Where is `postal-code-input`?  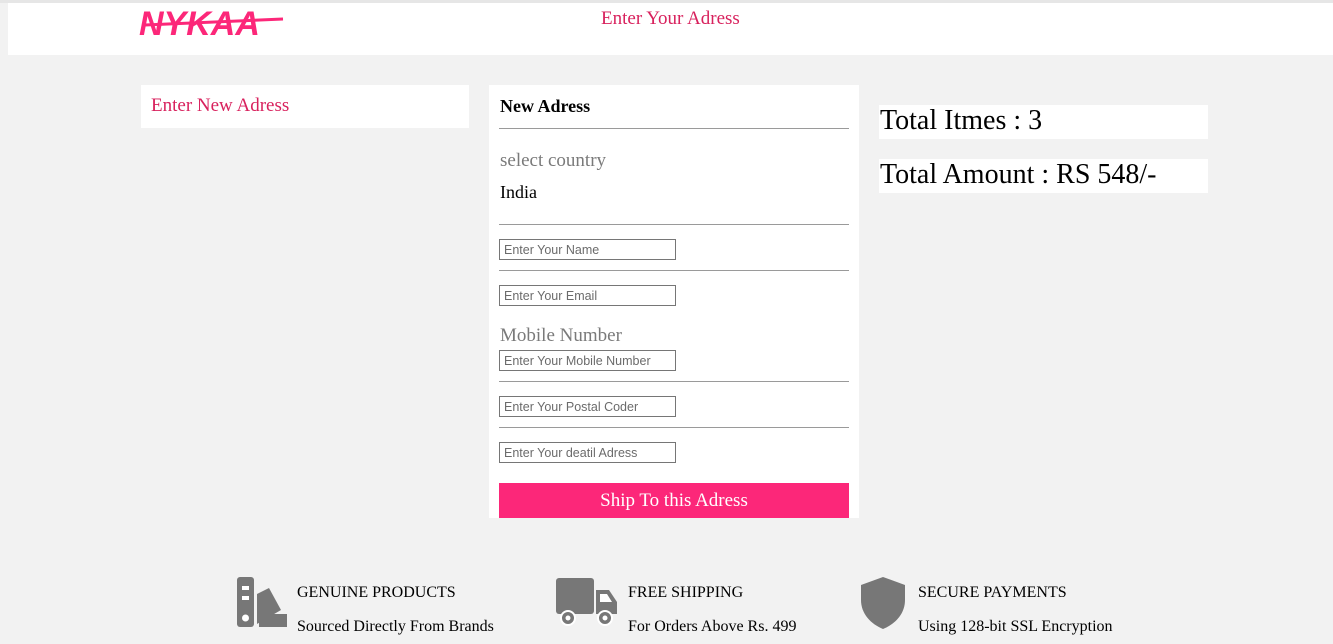 postal-code-input is located at coordinates (587, 406).